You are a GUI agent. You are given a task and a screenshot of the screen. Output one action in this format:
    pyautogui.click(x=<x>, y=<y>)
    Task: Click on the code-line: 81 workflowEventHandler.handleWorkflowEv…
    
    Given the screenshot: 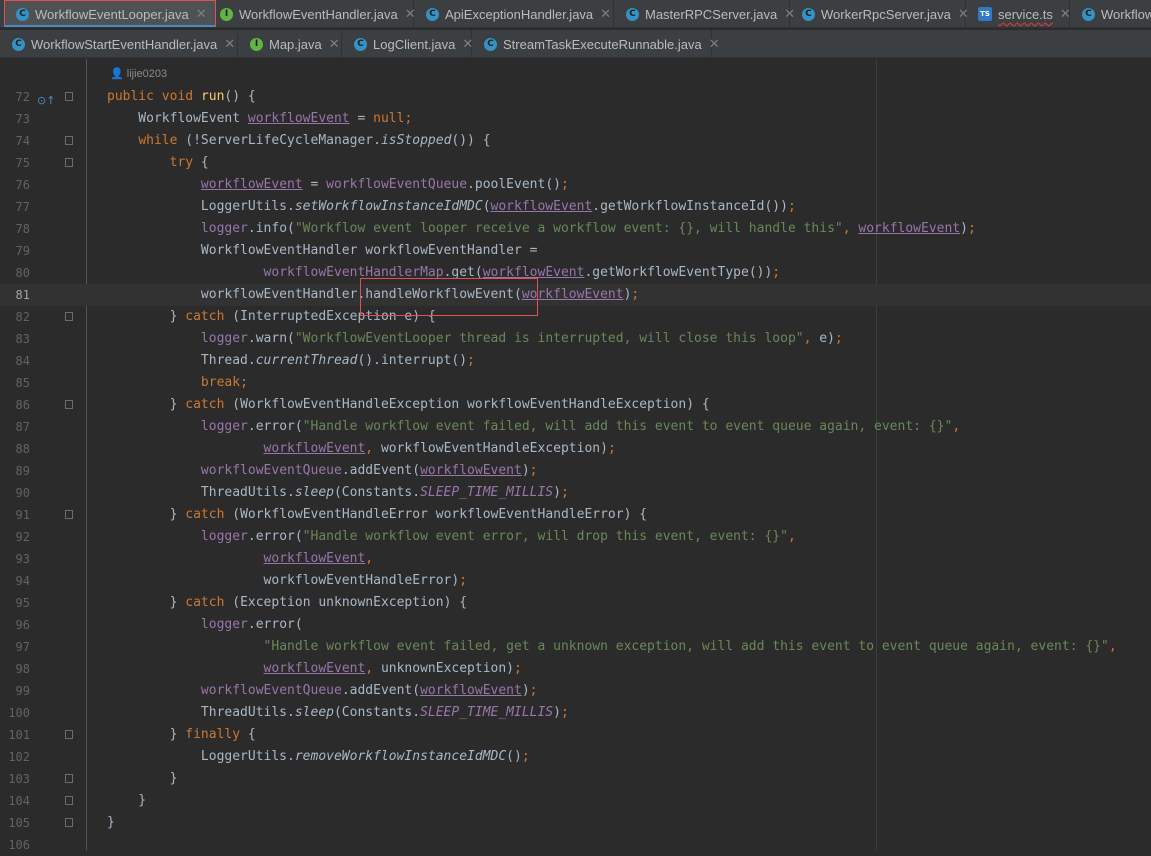 What is the action you would take?
    pyautogui.click(x=575, y=295)
    